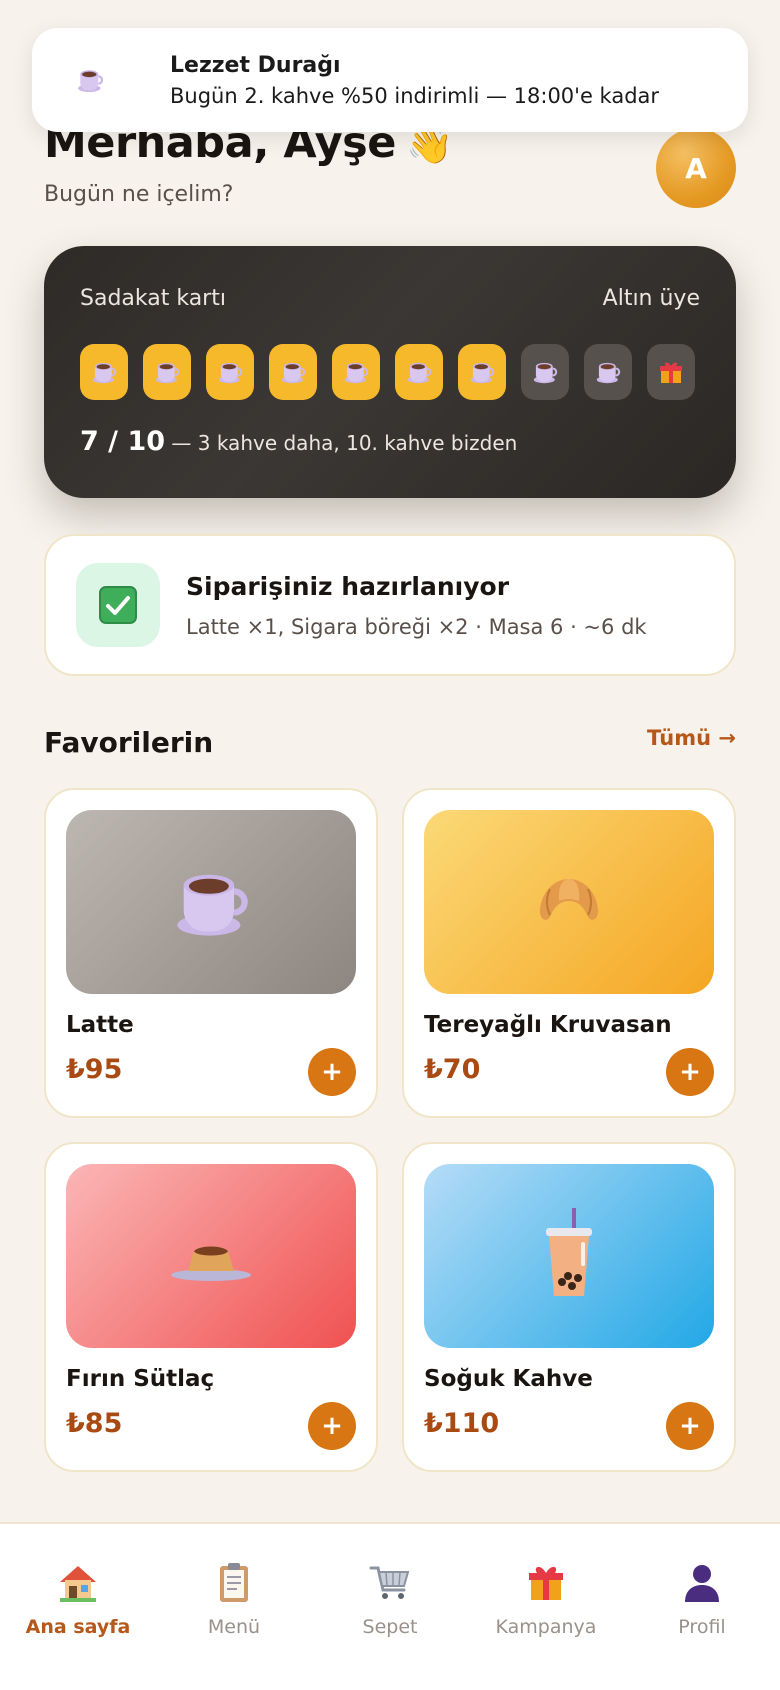 The width and height of the screenshot is (780, 1690). What do you see at coordinates (569, 1252) in the screenshot?
I see `iced-coffee-icon` at bounding box center [569, 1252].